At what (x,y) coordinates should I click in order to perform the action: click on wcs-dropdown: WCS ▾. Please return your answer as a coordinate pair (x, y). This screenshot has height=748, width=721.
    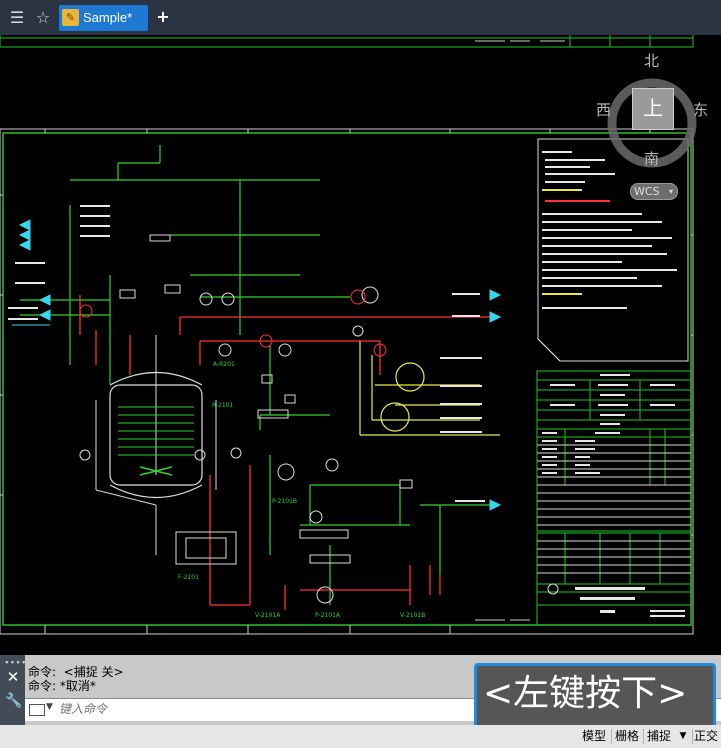
    Looking at the image, I should click on (654, 191).